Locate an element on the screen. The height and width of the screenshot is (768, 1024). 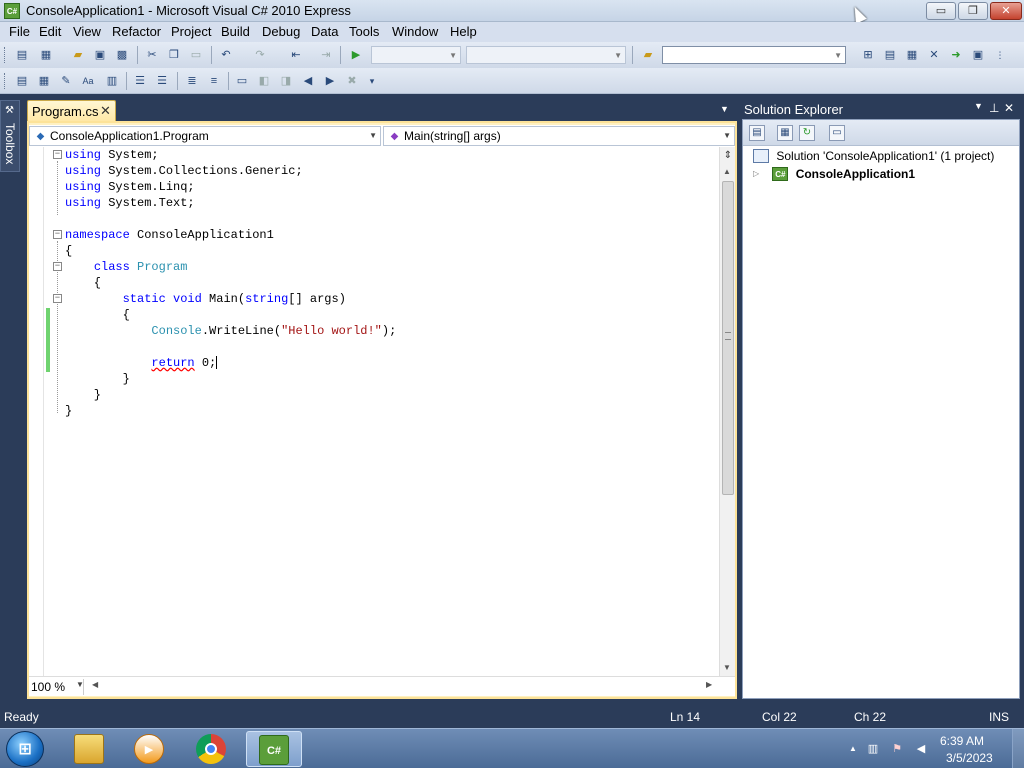
menu-edit: Edit is located at coordinates (50, 31).